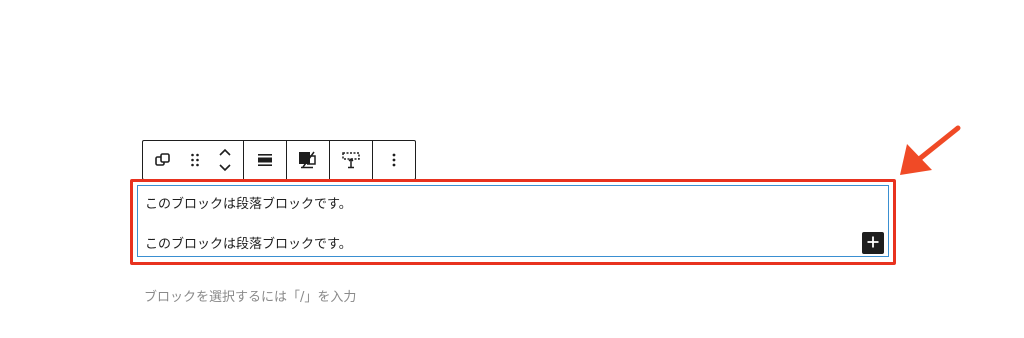 The width and height of the screenshot is (1024, 338). What do you see at coordinates (930, 150) in the screenshot?
I see `annotation-arrow-icon` at bounding box center [930, 150].